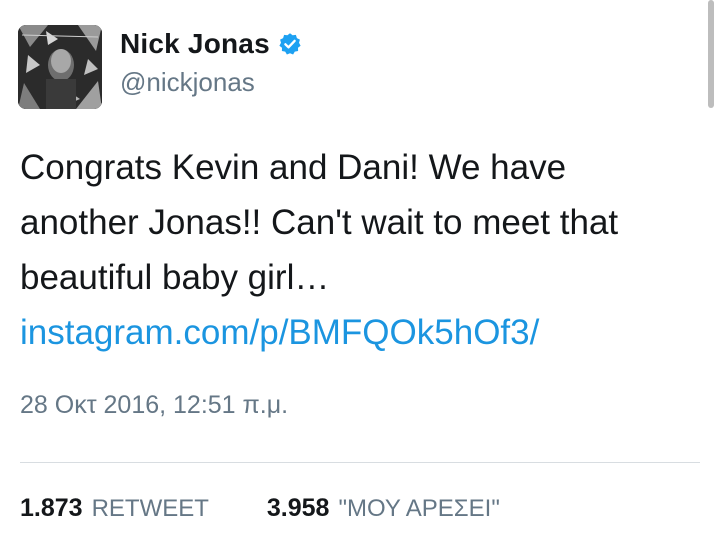  I want to click on retweets-stat: 1.873 RETWEET, so click(114, 508).